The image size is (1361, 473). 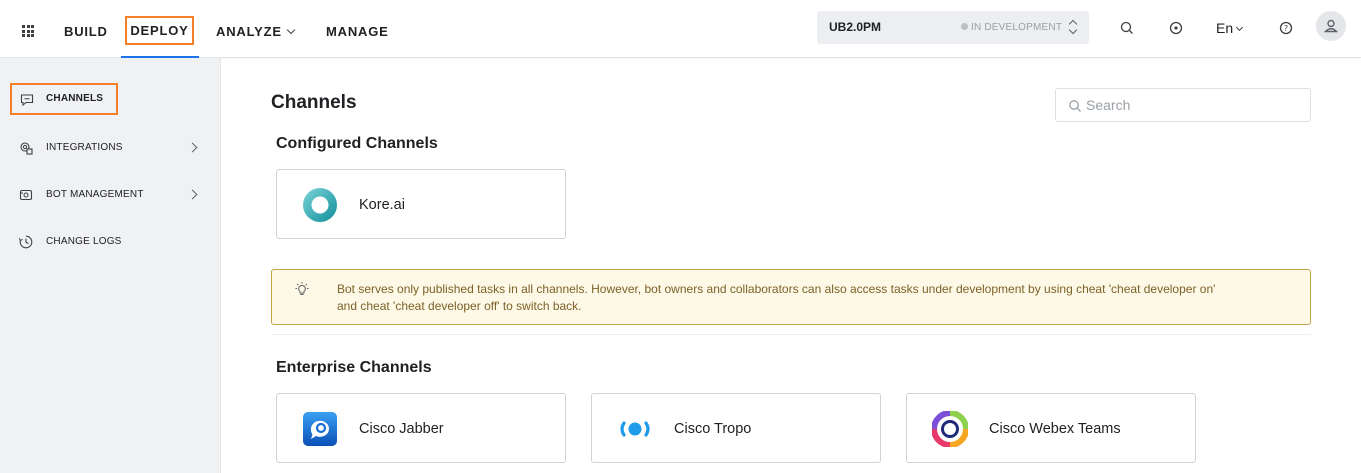 I want to click on bot-selector: UB2.0PM IN DEVELOPMENT, so click(x=953, y=27).